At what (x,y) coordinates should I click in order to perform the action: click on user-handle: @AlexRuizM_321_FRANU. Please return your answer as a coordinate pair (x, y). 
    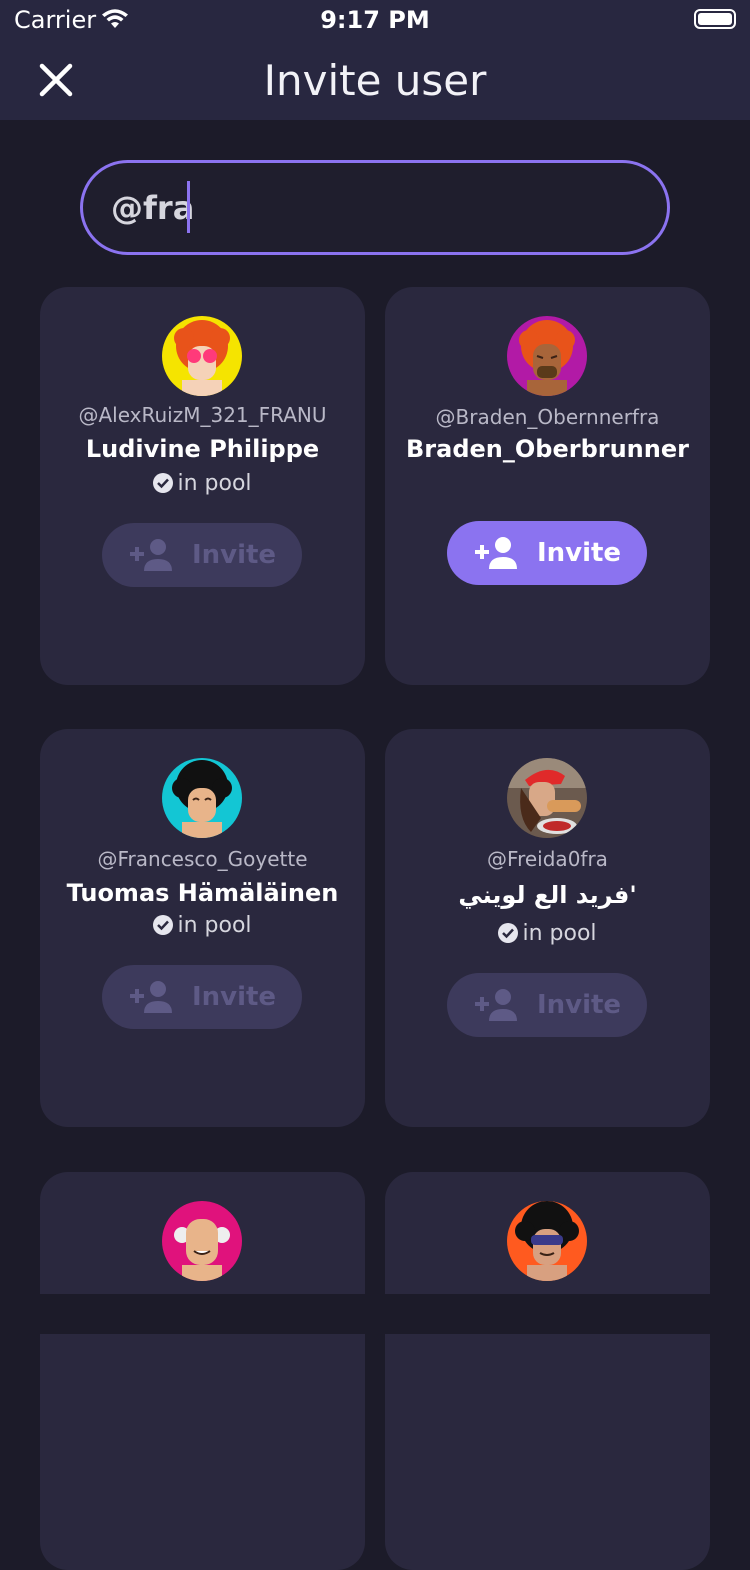
    Looking at the image, I should click on (202, 415).